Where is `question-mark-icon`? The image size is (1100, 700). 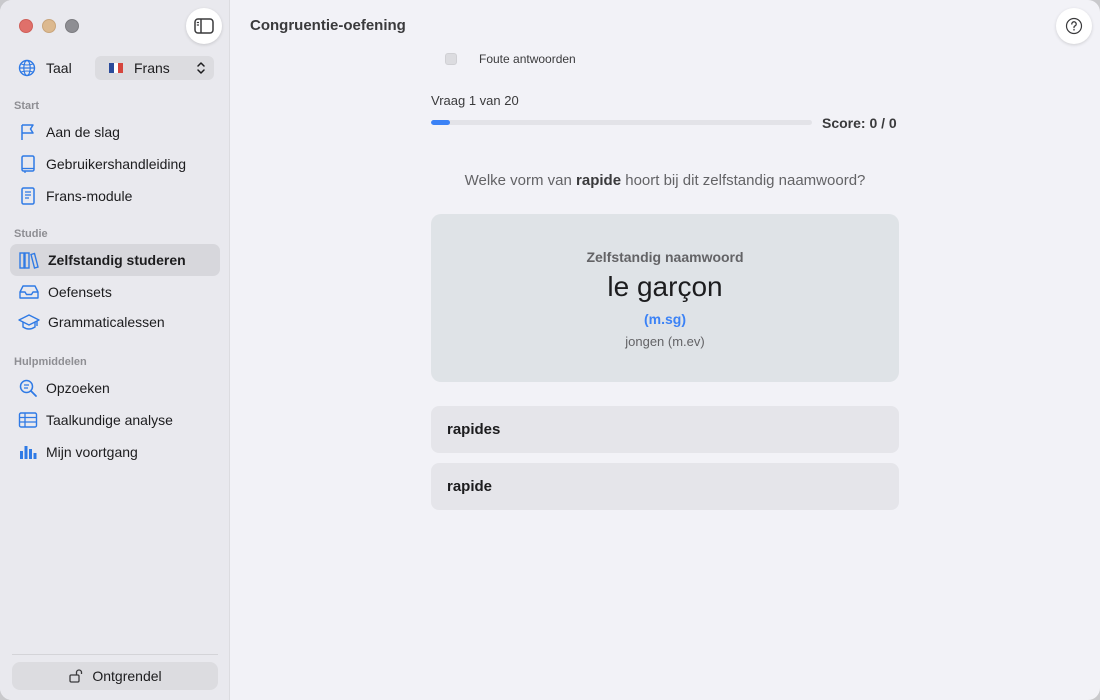
question-mark-icon is located at coordinates (1074, 26).